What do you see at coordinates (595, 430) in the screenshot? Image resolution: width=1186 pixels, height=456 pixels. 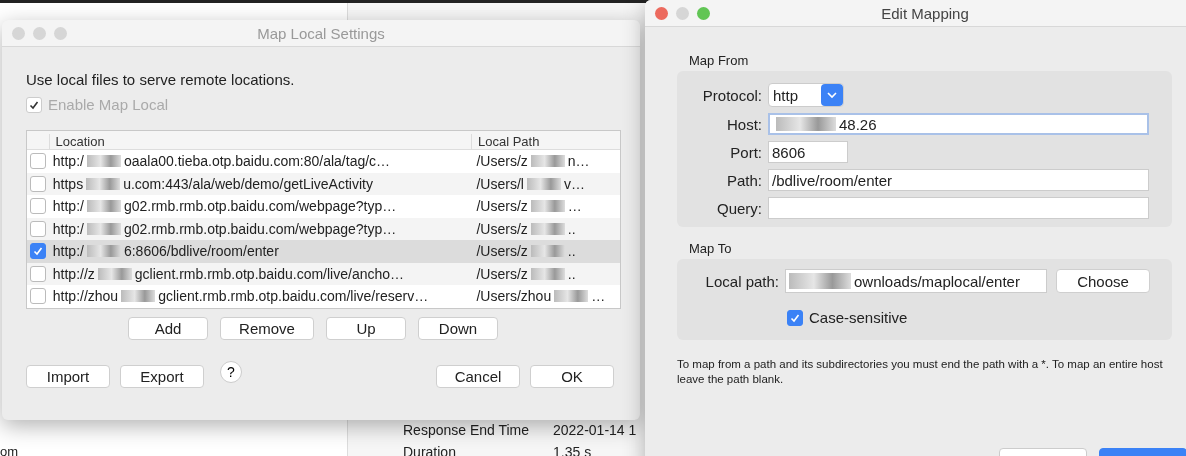 I see `property-value: 2022-01-14 1` at bounding box center [595, 430].